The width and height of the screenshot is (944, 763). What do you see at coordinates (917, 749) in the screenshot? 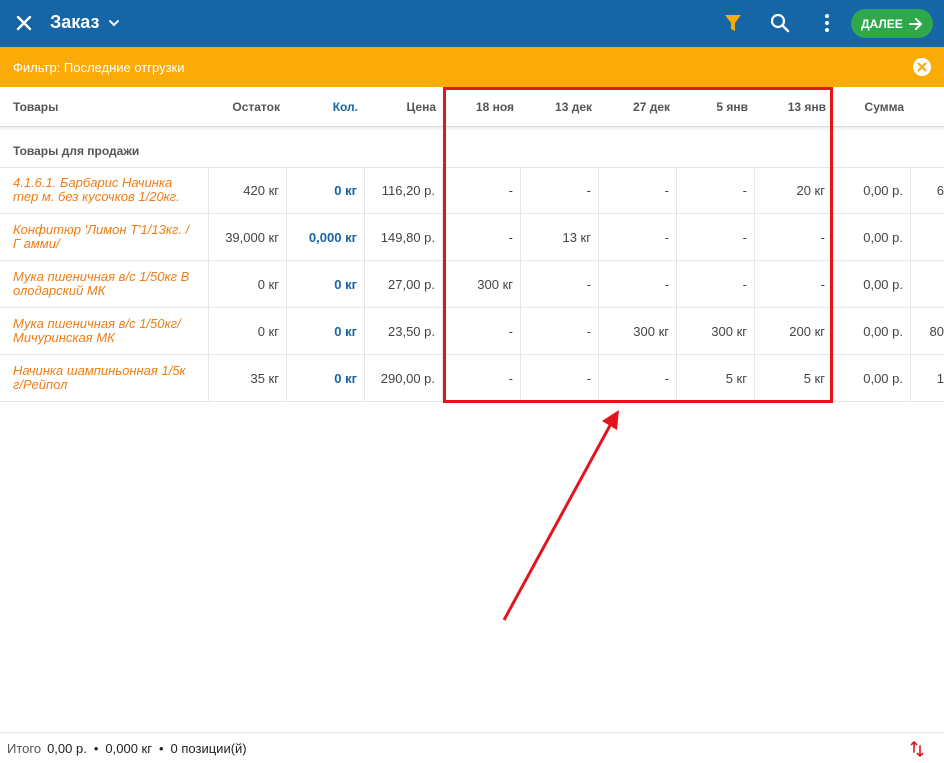
I see `sort-icon` at bounding box center [917, 749].